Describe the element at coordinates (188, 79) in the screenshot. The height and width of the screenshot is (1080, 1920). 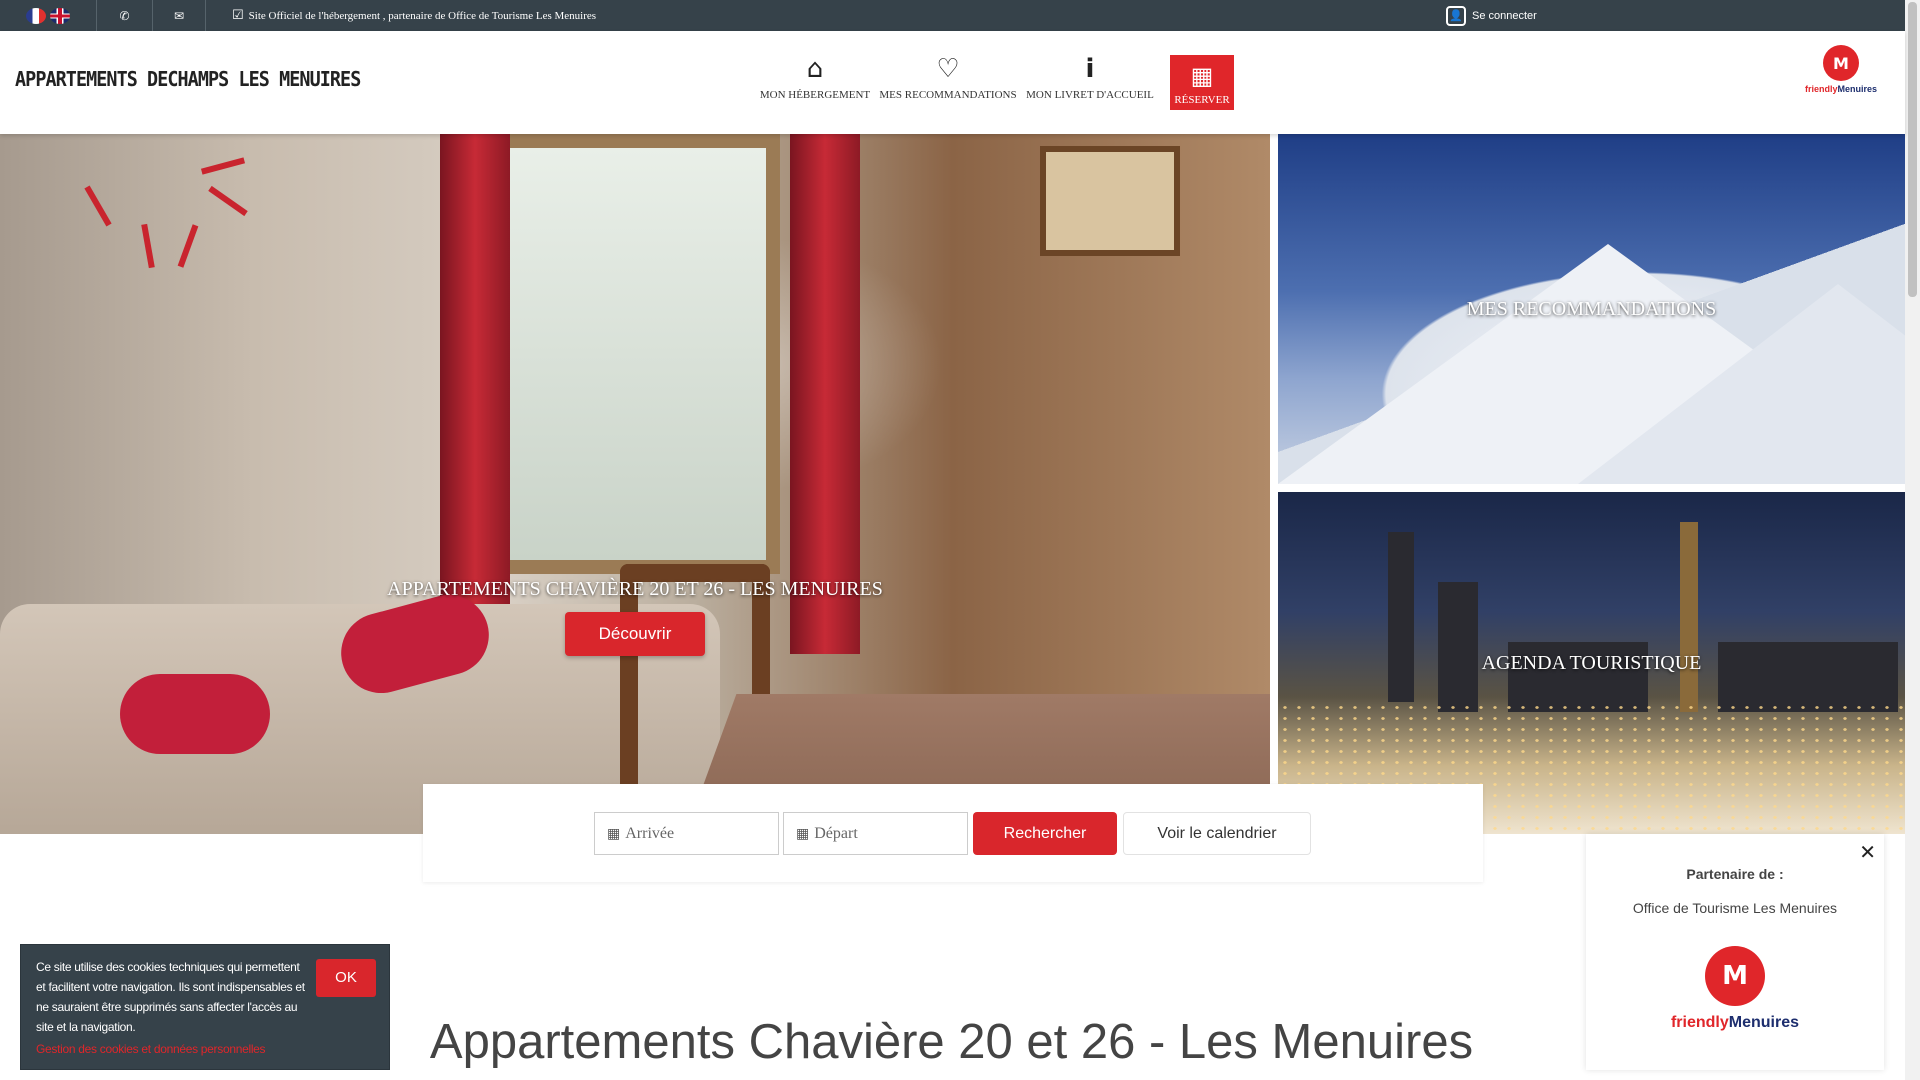
I see `site-brand: APPARTEMENTS DECHAMPS LES MENUIRES` at that location.